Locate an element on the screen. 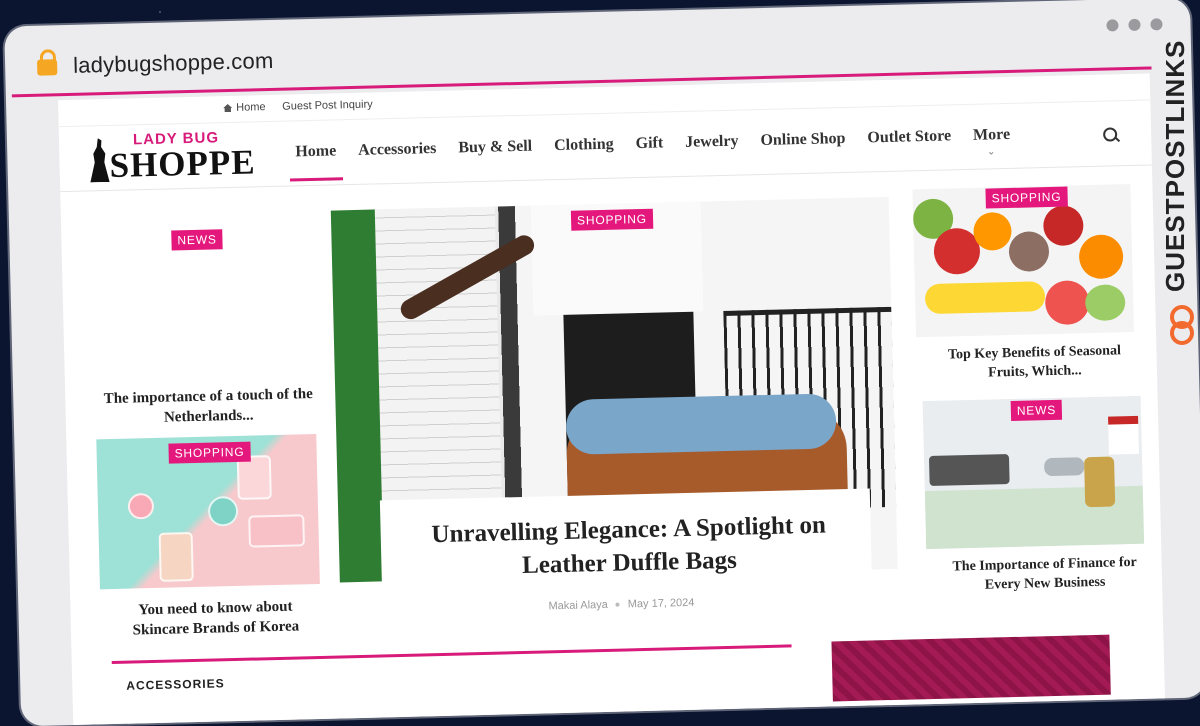 The height and width of the screenshot is (726, 1200). nav-item-more-label: More is located at coordinates (991, 134).